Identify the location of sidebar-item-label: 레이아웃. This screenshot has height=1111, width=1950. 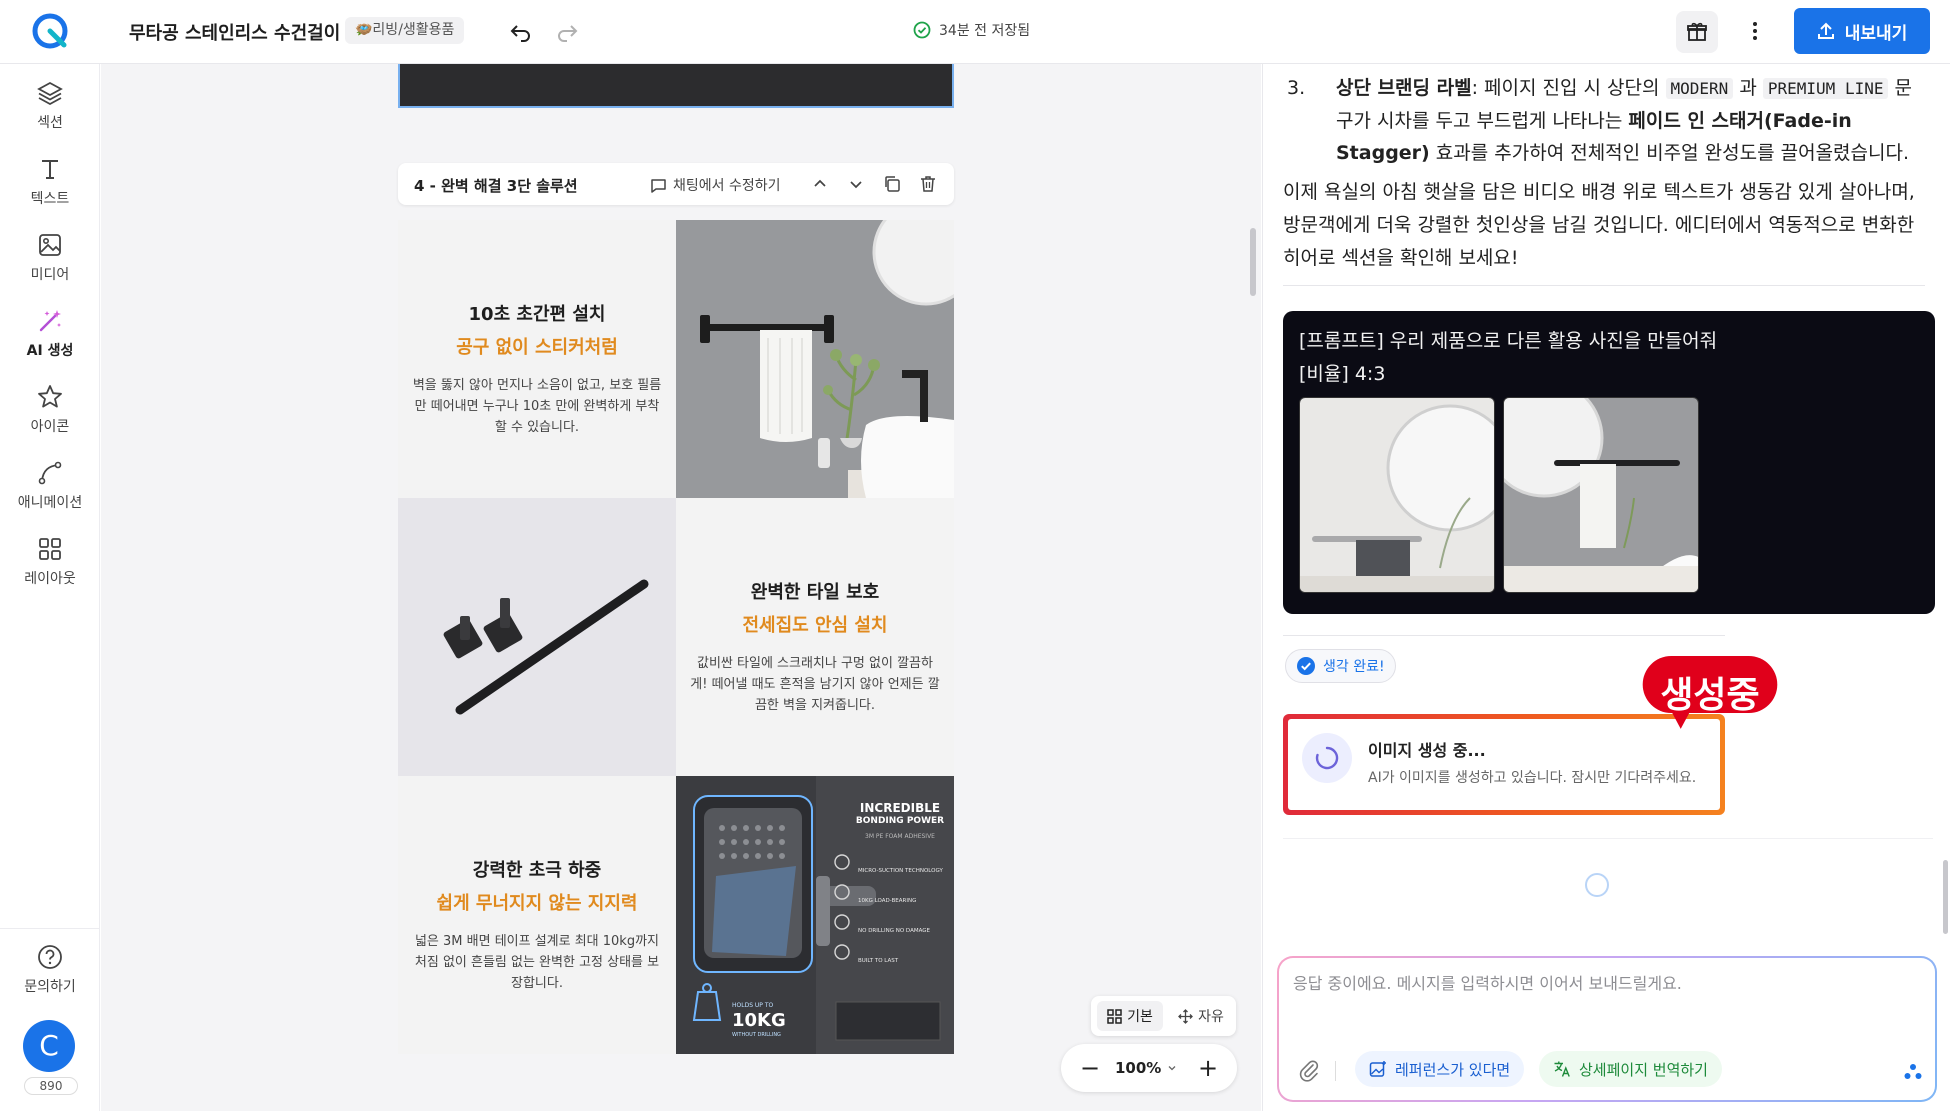
(50, 579).